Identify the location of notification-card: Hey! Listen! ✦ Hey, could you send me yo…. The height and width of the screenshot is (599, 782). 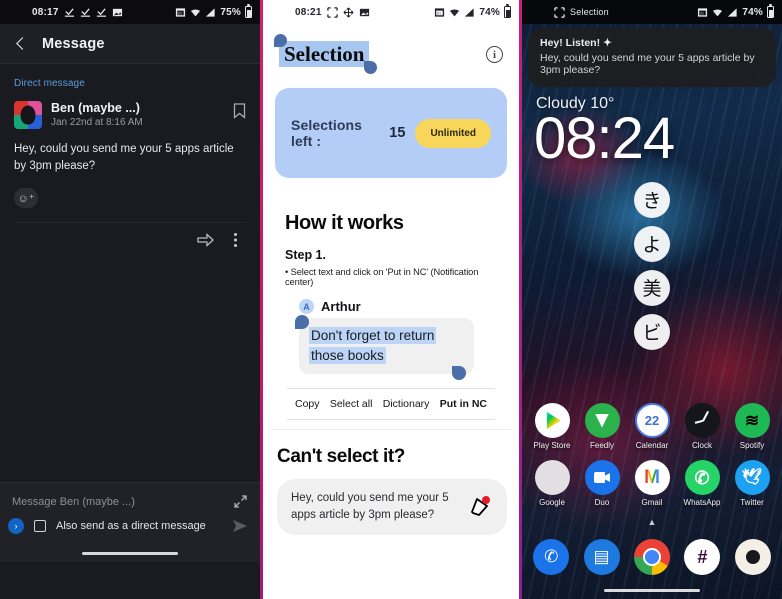
(652, 57).